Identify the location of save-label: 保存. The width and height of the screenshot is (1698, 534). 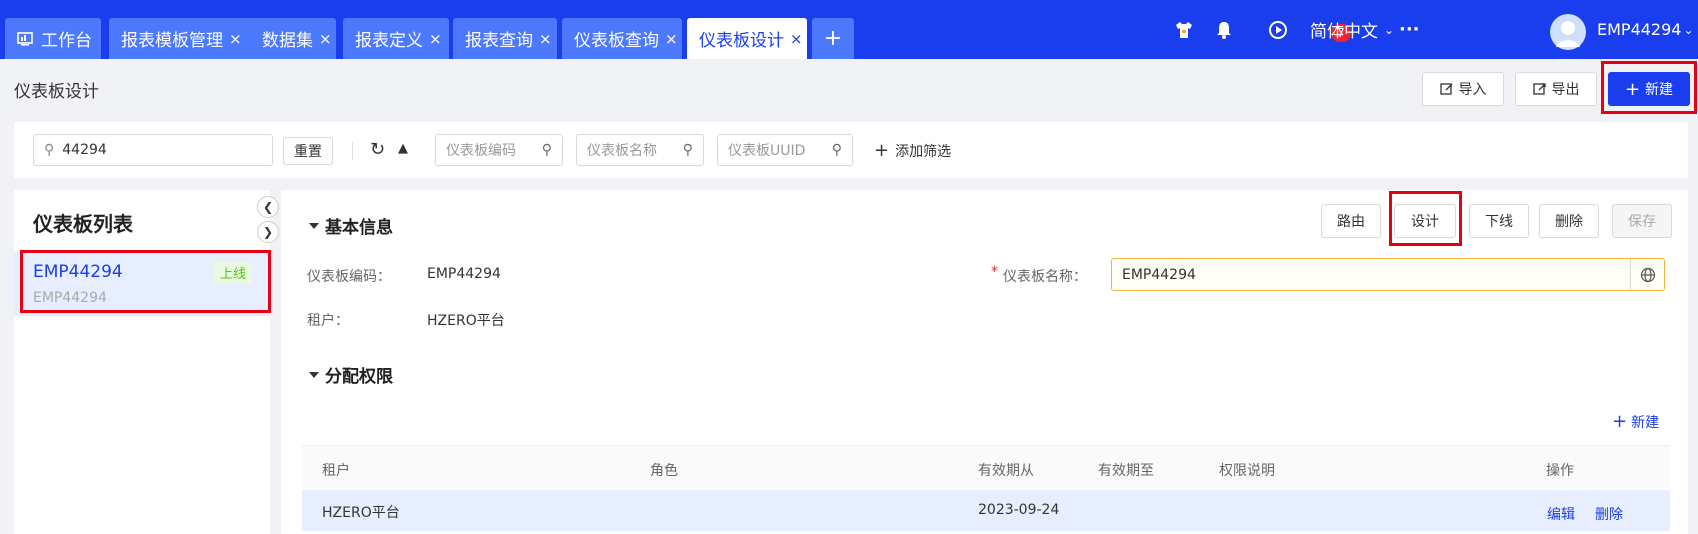
(1642, 222).